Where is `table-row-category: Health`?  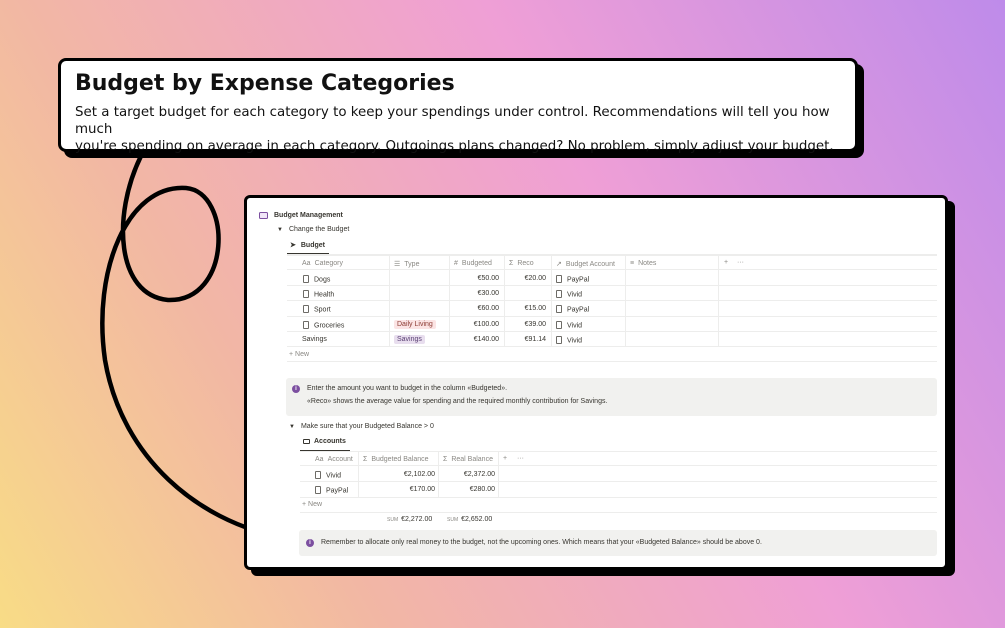
table-row-category: Health is located at coordinates (318, 294).